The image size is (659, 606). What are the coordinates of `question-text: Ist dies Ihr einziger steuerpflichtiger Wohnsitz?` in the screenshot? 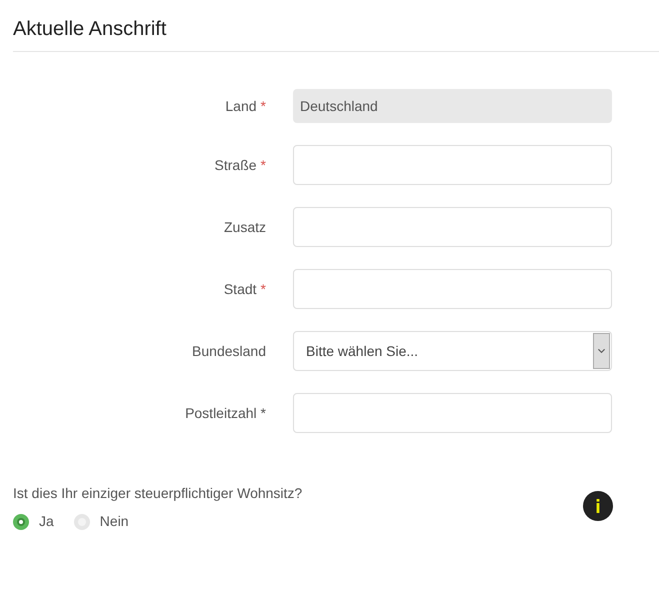 It's located at (158, 493).